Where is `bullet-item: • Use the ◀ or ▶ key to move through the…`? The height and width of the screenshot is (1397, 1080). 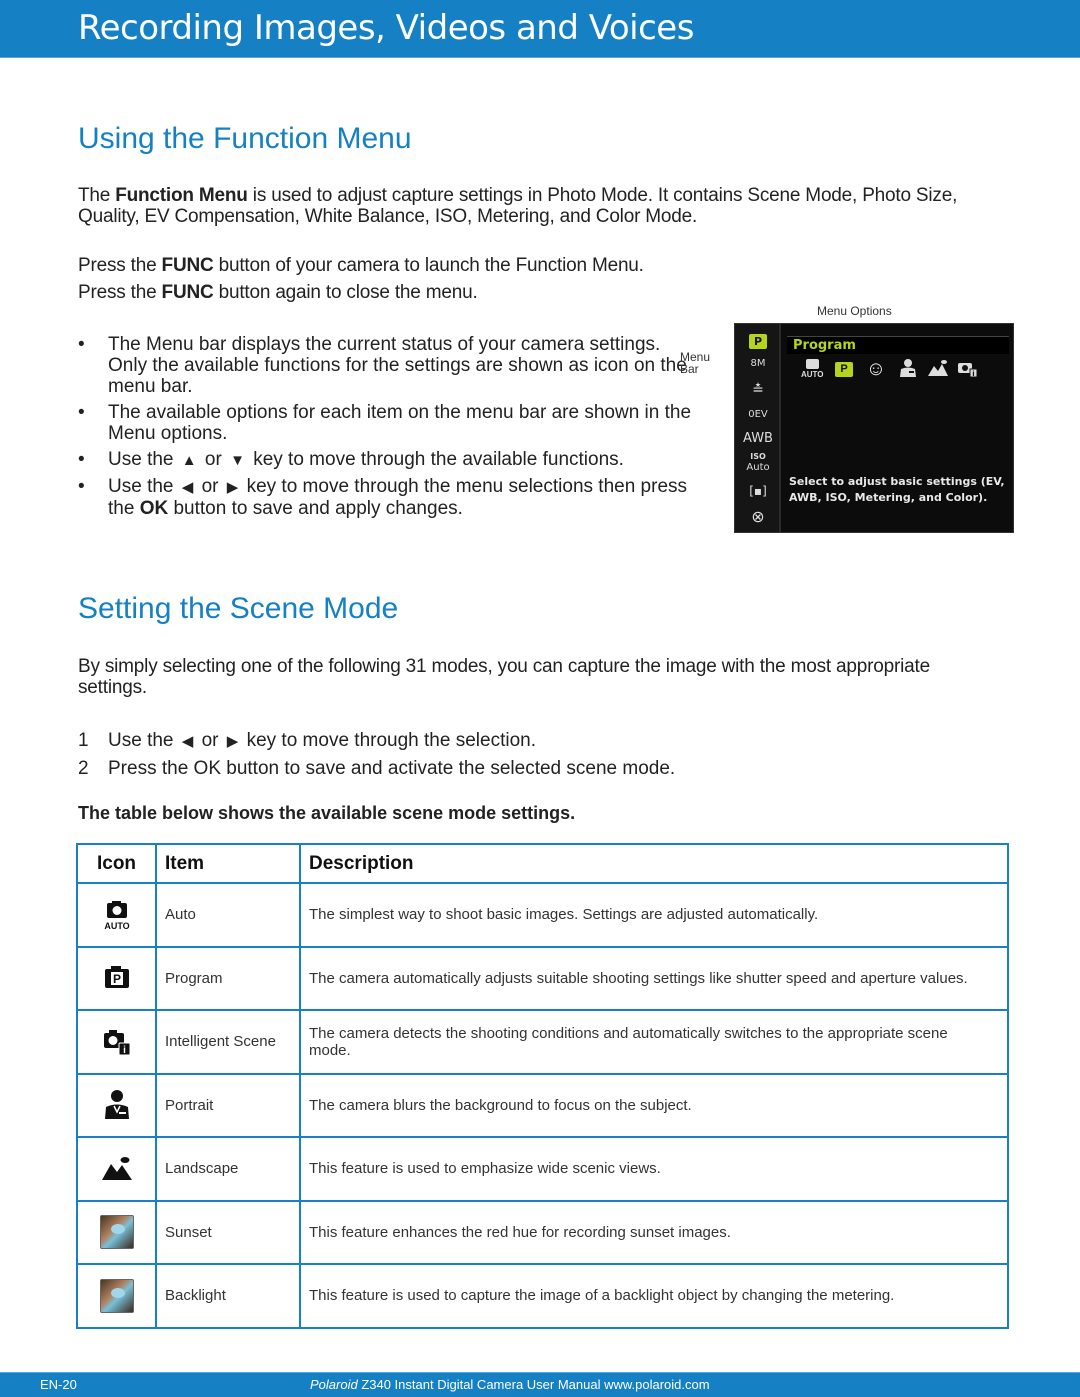 bullet-item: • Use the ◀ or ▶ key to move through the… is located at coordinates (388, 497).